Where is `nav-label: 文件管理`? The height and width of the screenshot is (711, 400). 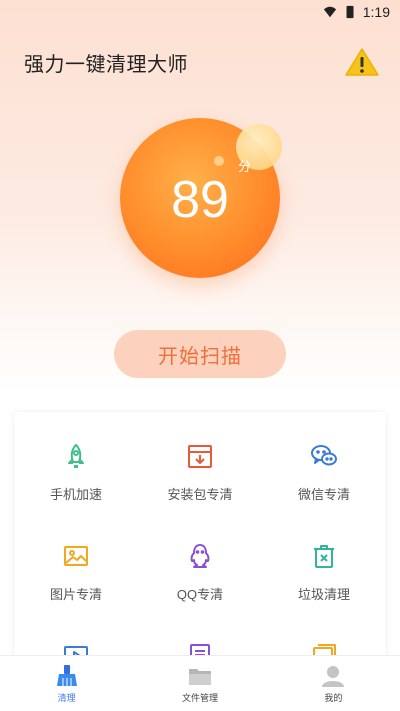 nav-label: 文件管理 is located at coordinates (199, 697).